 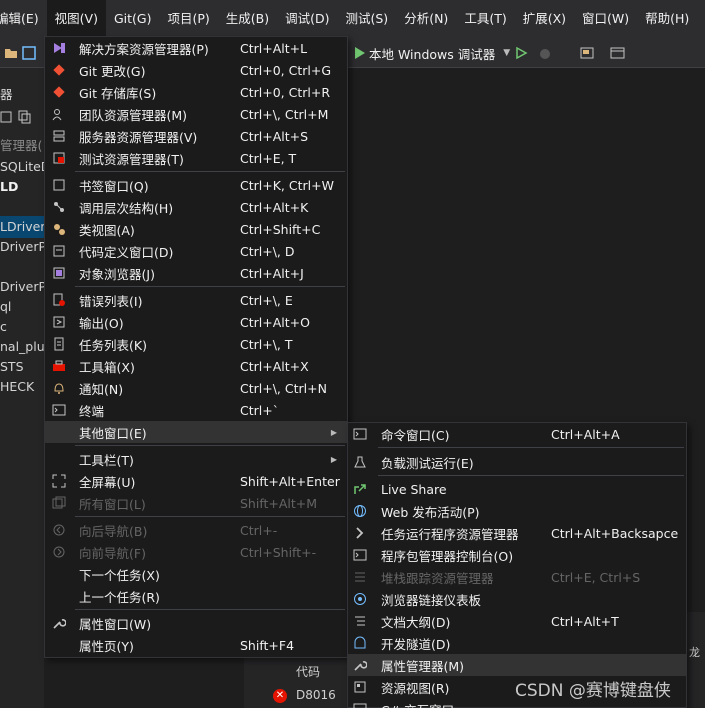 What do you see at coordinates (196, 596) in the screenshot?
I see `menu-item-previous-task: 上一个任务(R)` at bounding box center [196, 596].